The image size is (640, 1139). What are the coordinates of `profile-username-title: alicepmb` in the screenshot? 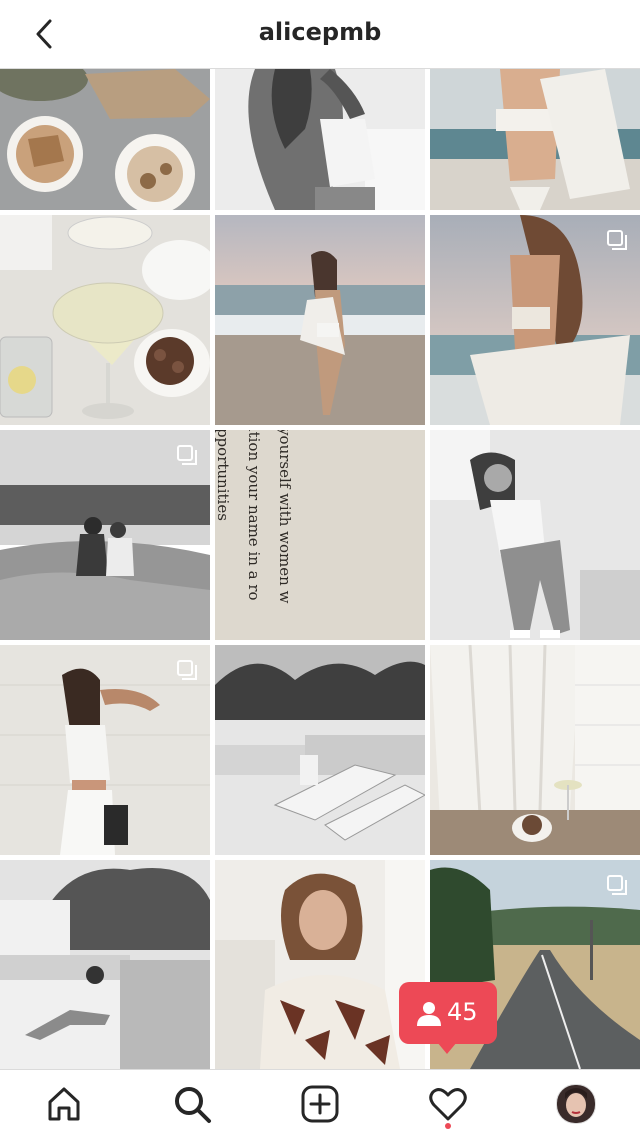 It's located at (320, 32).